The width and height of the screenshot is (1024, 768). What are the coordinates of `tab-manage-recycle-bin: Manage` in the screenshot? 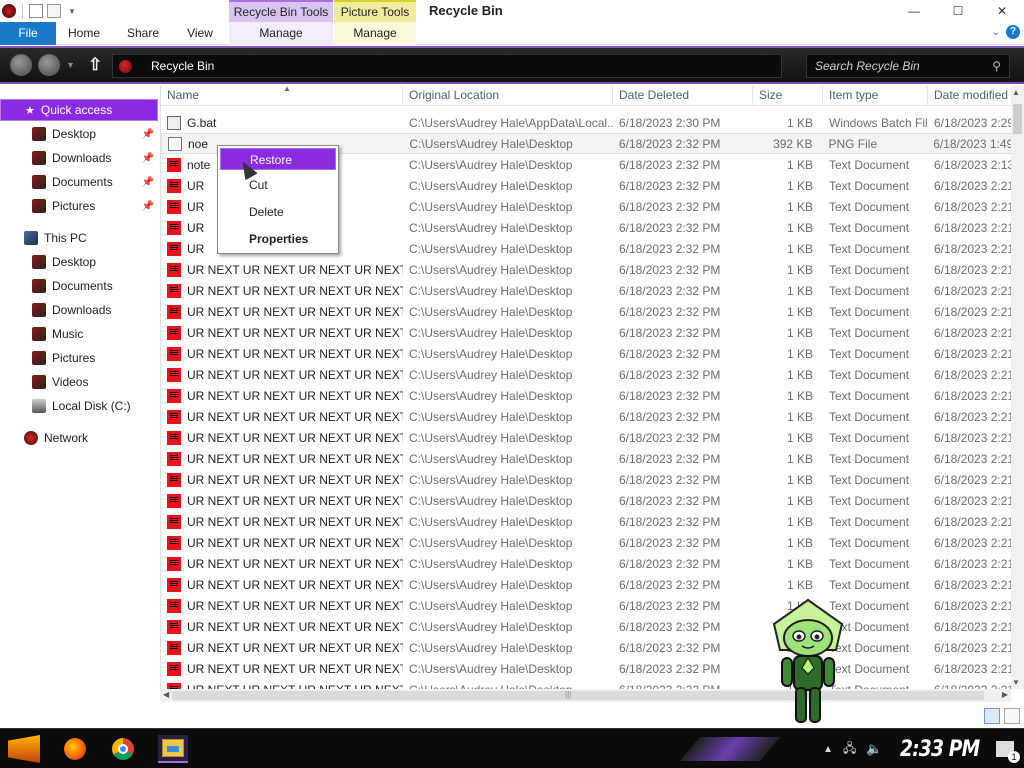 It's located at (281, 33).